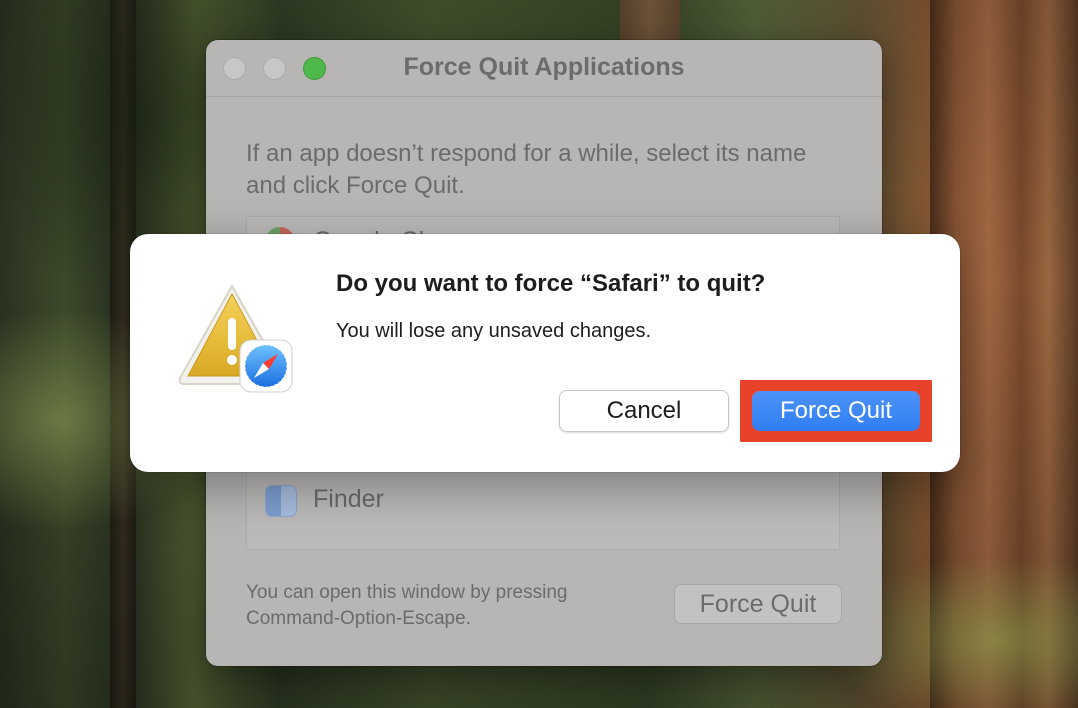  What do you see at coordinates (348, 499) in the screenshot?
I see `app-name: Finder` at bounding box center [348, 499].